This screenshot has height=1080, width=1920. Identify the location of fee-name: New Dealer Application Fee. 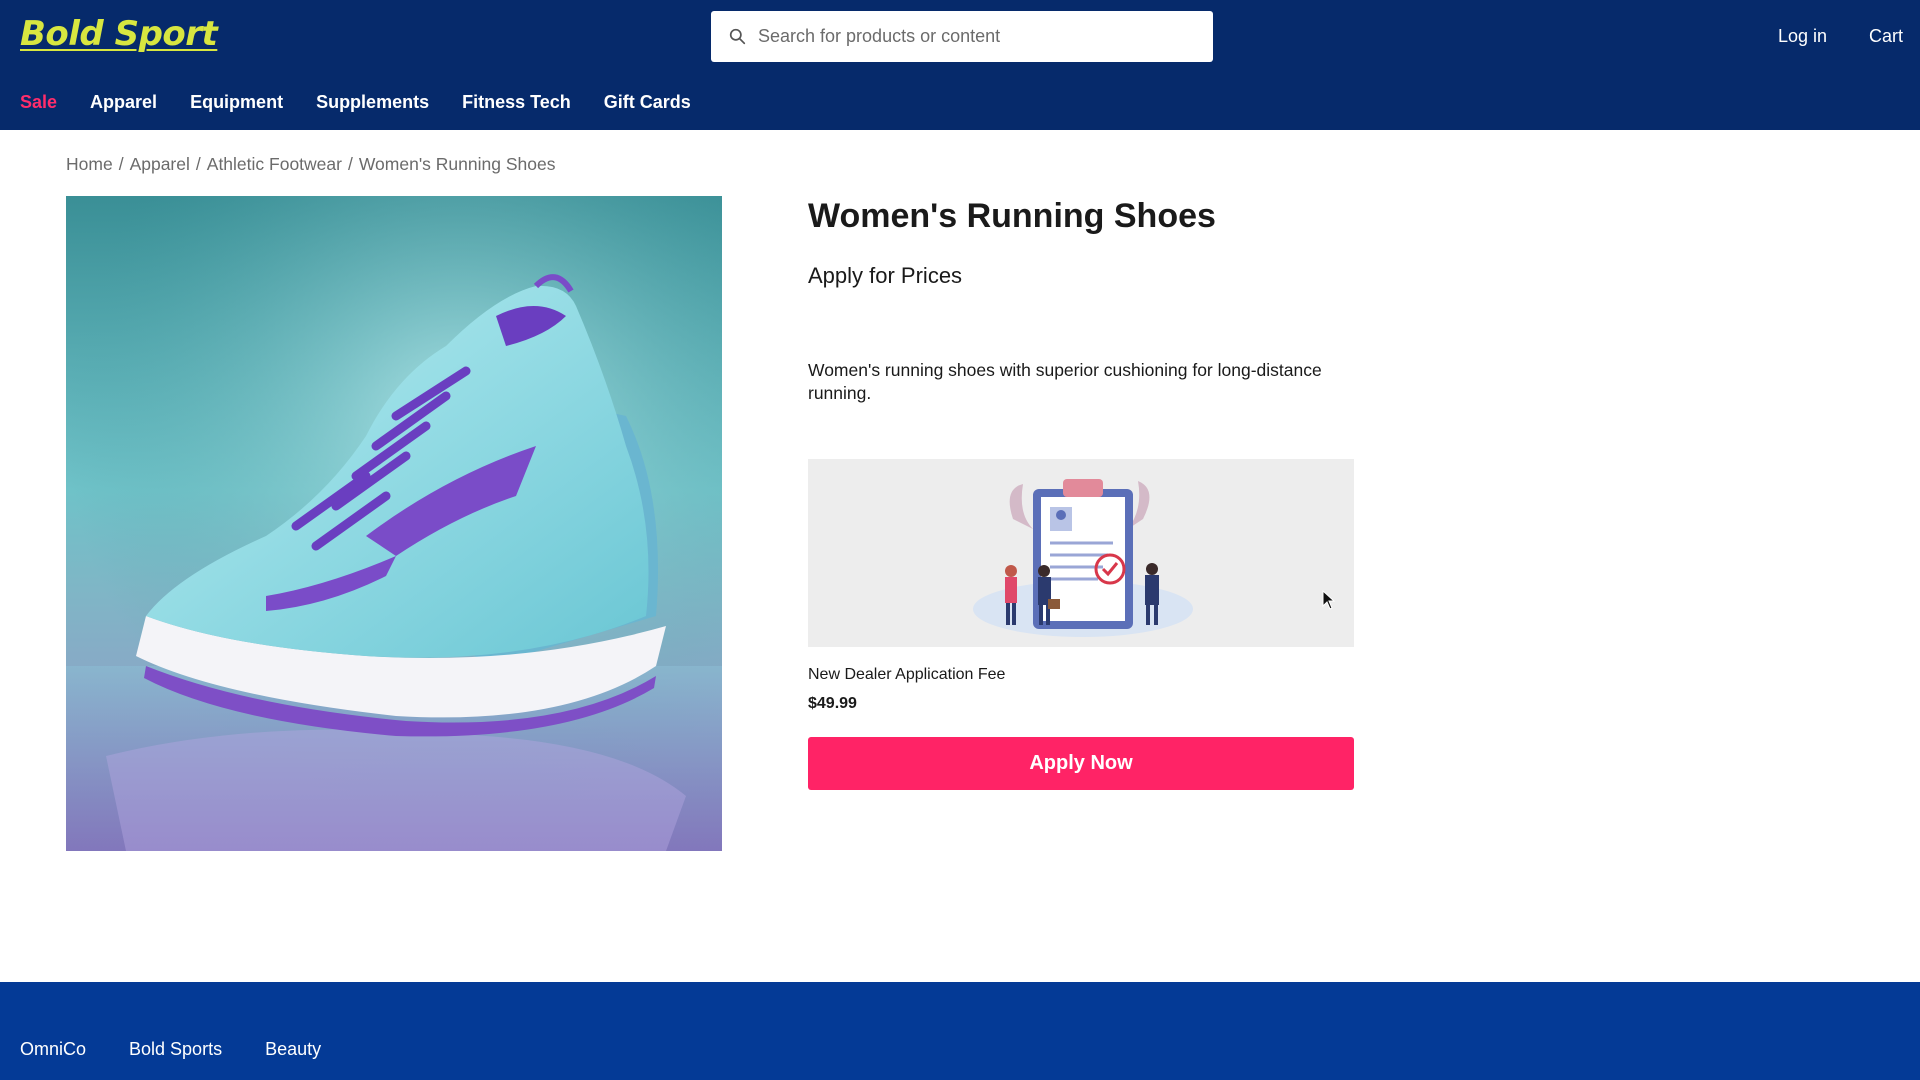
(907, 674).